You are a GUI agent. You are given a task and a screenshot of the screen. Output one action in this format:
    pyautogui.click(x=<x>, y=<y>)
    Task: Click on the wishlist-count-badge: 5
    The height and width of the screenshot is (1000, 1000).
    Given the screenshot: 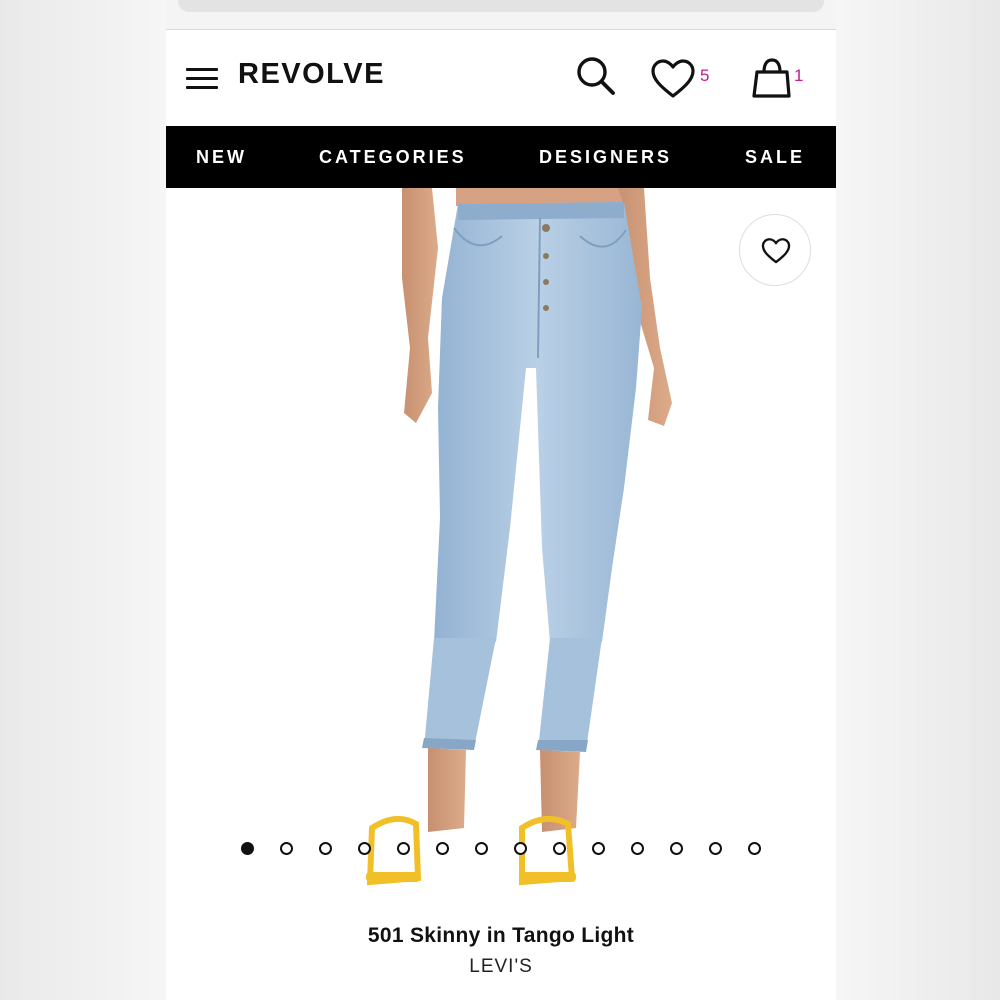 What is the action you would take?
    pyautogui.click(x=705, y=75)
    